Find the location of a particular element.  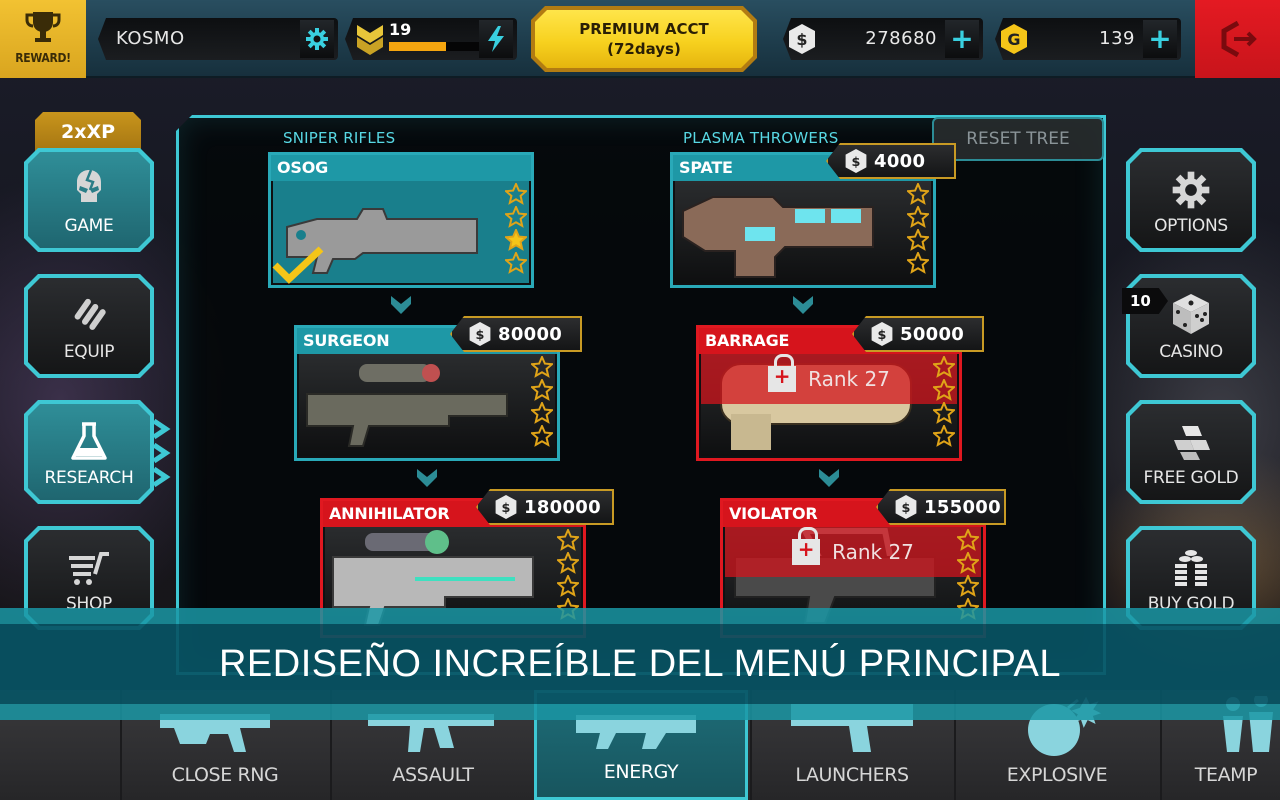

profile-settings-button is located at coordinates (317, 39).